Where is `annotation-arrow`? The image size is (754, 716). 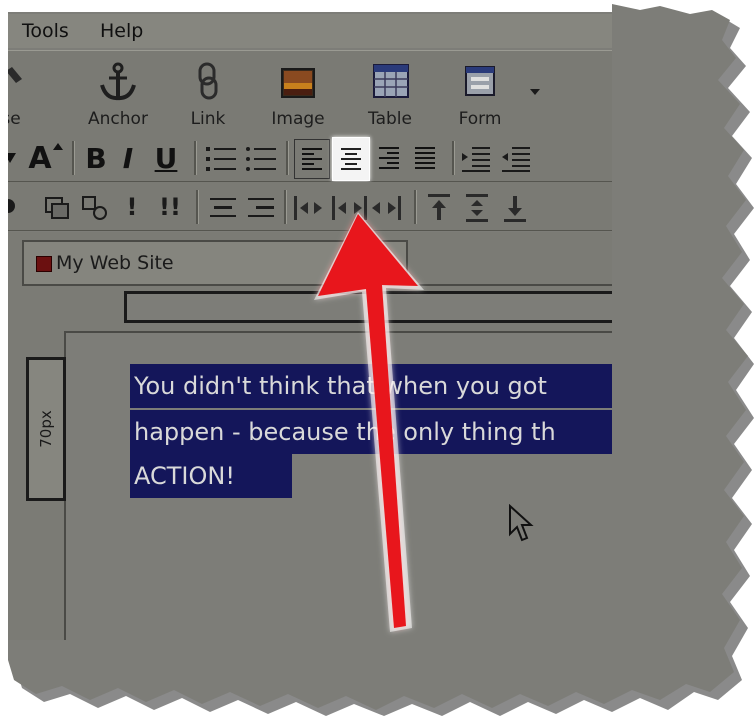 annotation-arrow is located at coordinates (369, 422).